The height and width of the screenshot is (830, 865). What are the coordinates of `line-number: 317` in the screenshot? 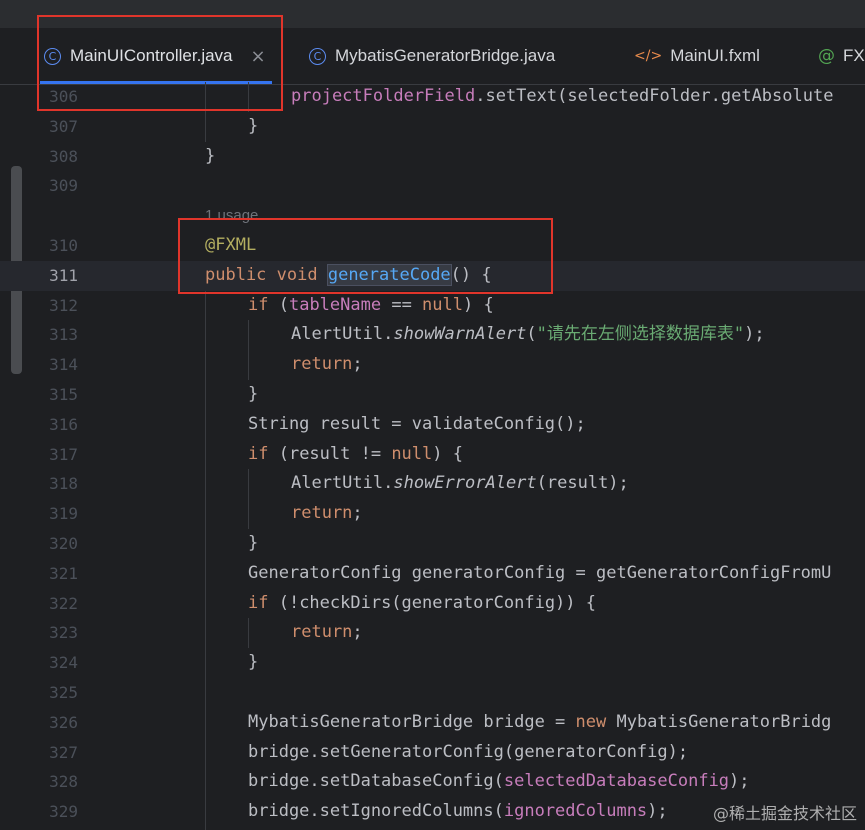 It's located at (63, 454).